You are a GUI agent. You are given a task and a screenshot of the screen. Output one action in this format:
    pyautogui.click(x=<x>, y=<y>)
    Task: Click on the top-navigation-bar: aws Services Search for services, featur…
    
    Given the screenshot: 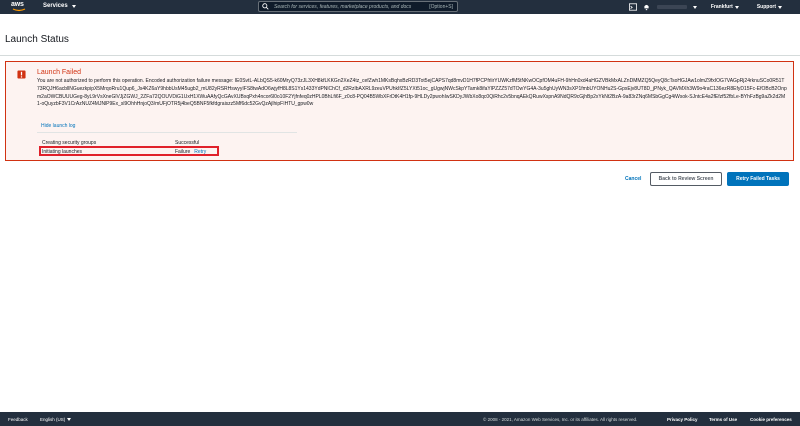 What is the action you would take?
    pyautogui.click(x=400, y=7)
    